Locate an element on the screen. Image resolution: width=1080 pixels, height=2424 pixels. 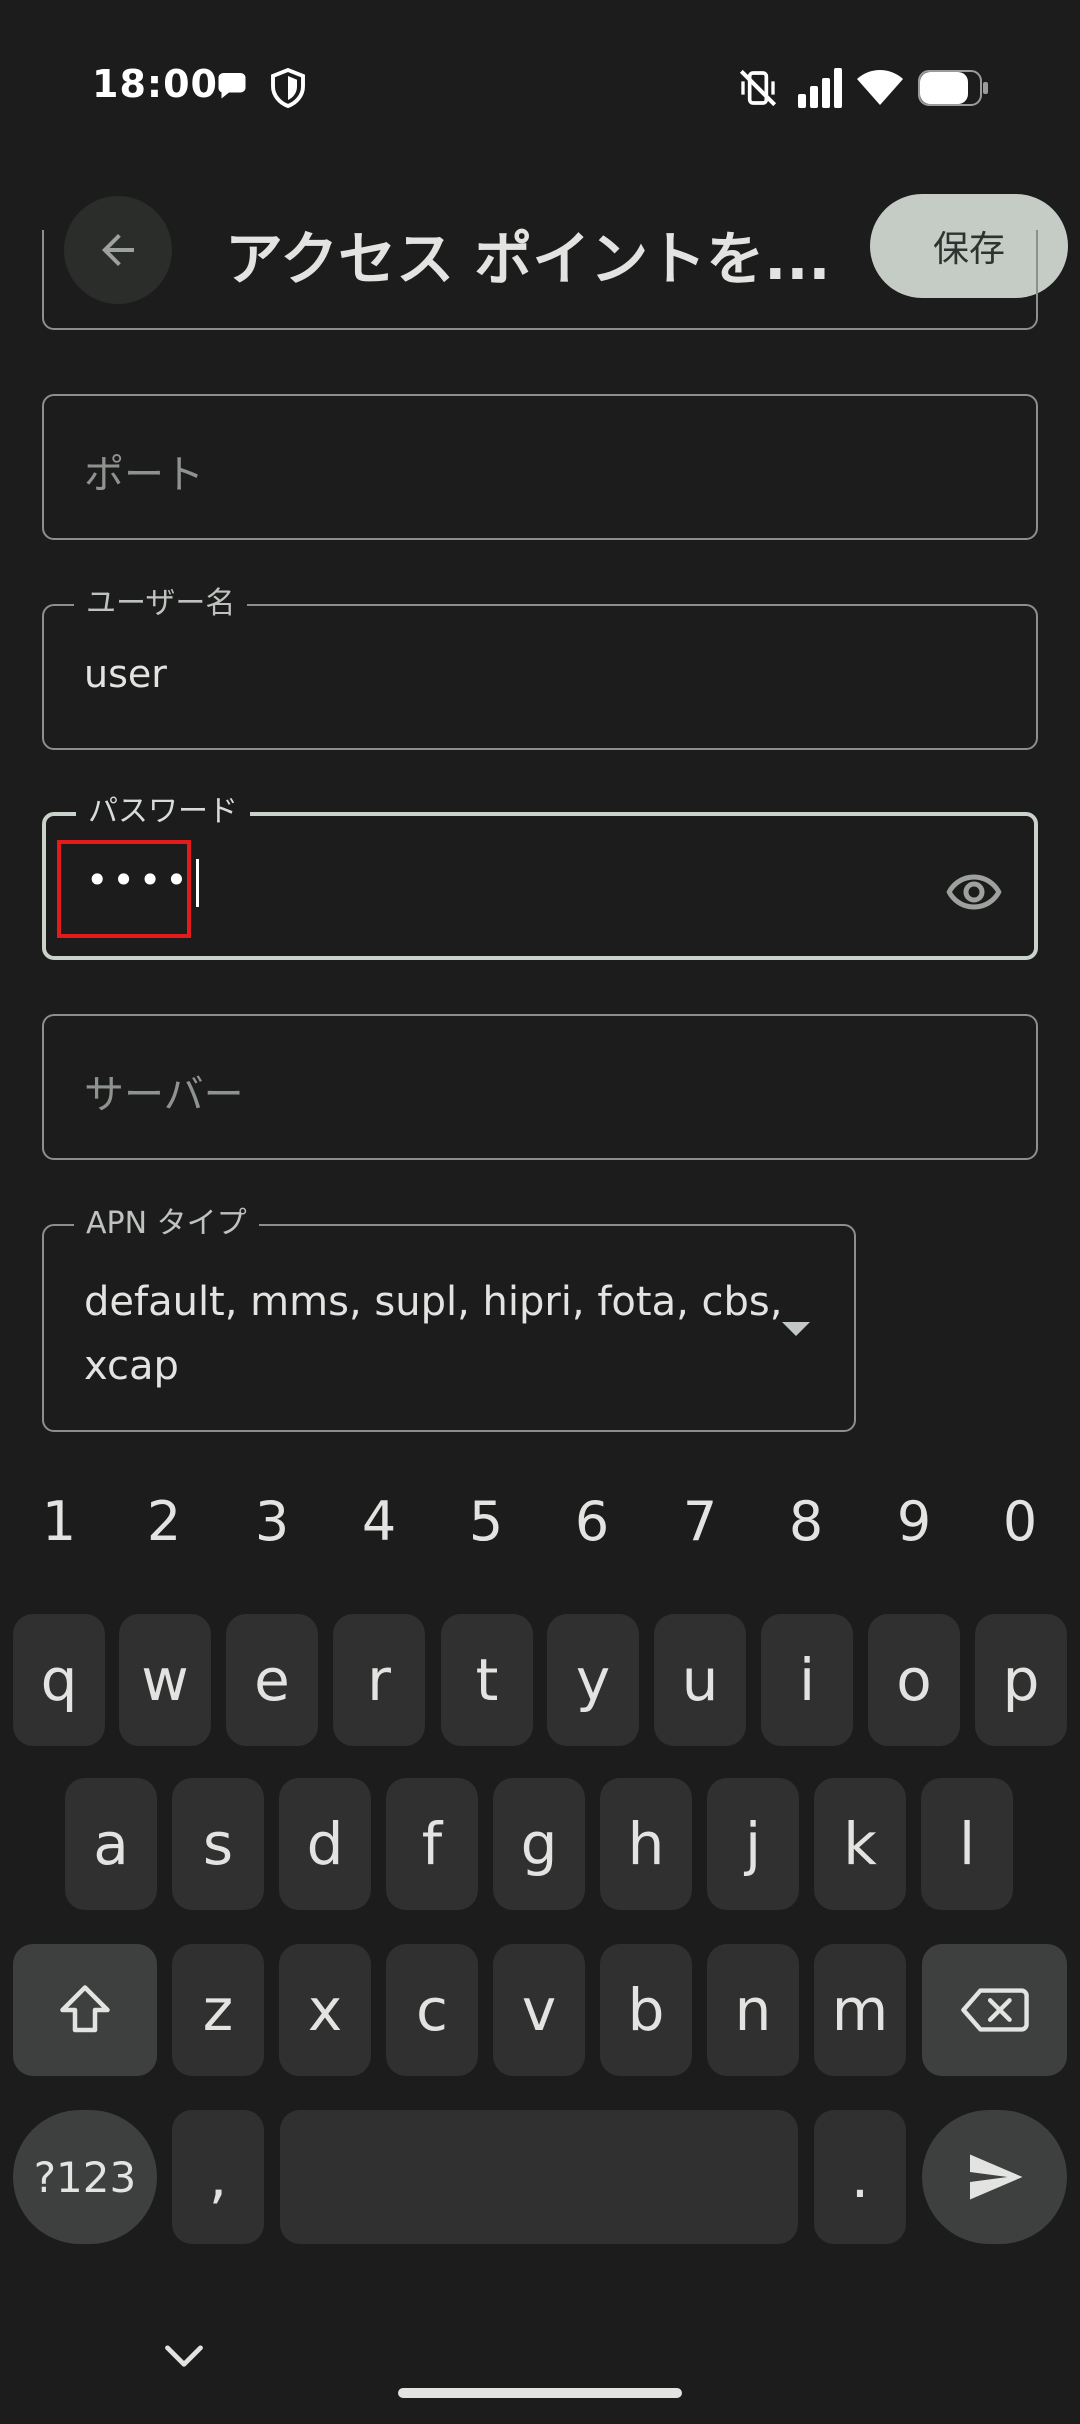
symbols-key: ?123 is located at coordinates (85, 2177).